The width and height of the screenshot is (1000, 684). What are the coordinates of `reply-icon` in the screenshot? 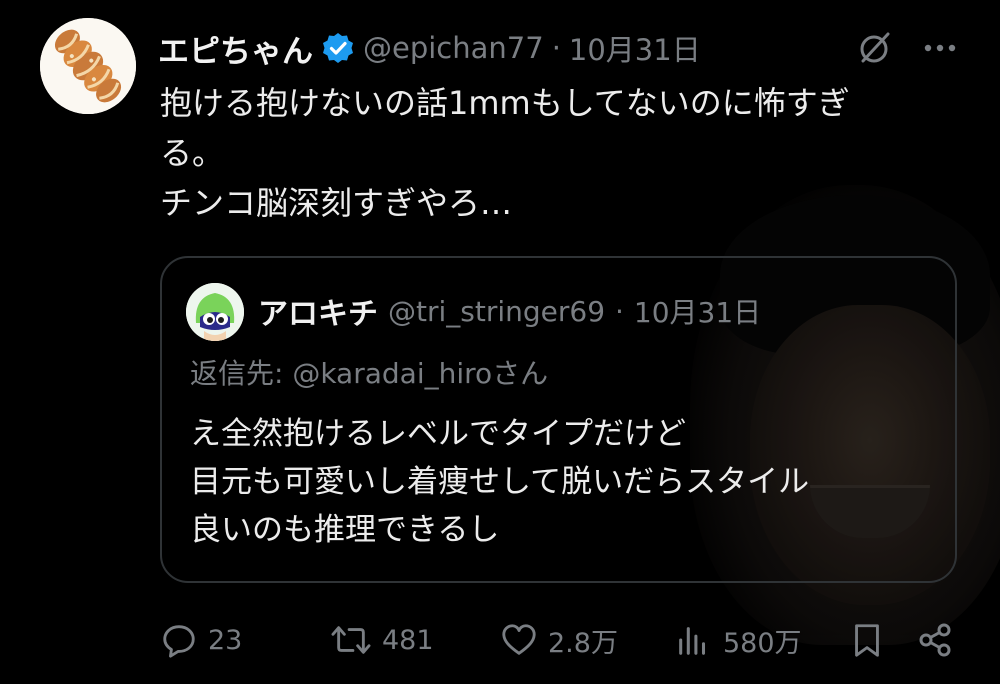 It's located at (179, 641).